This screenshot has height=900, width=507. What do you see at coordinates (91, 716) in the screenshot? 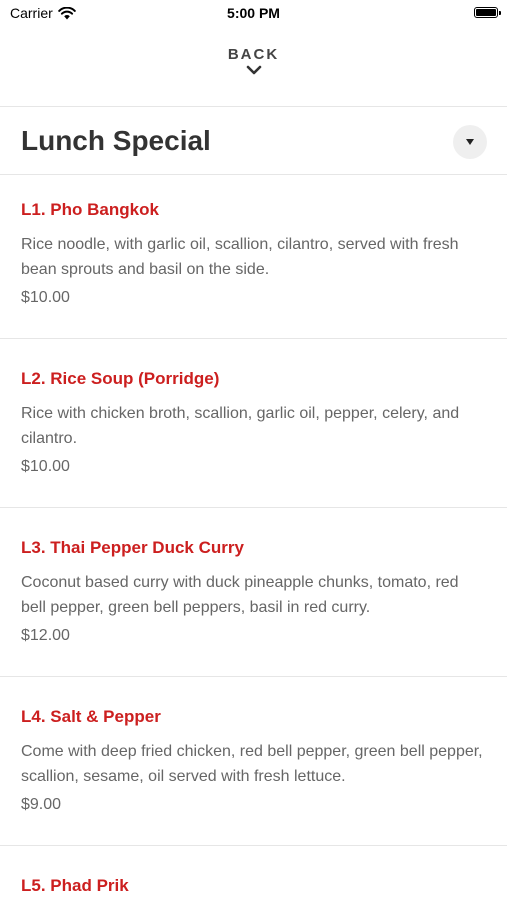
I see `item-name: L4. Salt & Pepper` at bounding box center [91, 716].